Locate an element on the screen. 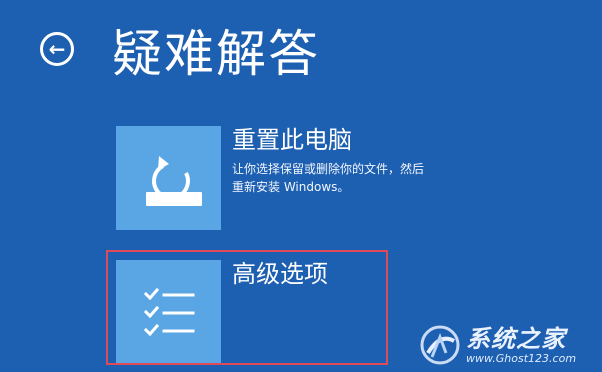  watermark-brand: 系统之家 is located at coordinates (516, 338).